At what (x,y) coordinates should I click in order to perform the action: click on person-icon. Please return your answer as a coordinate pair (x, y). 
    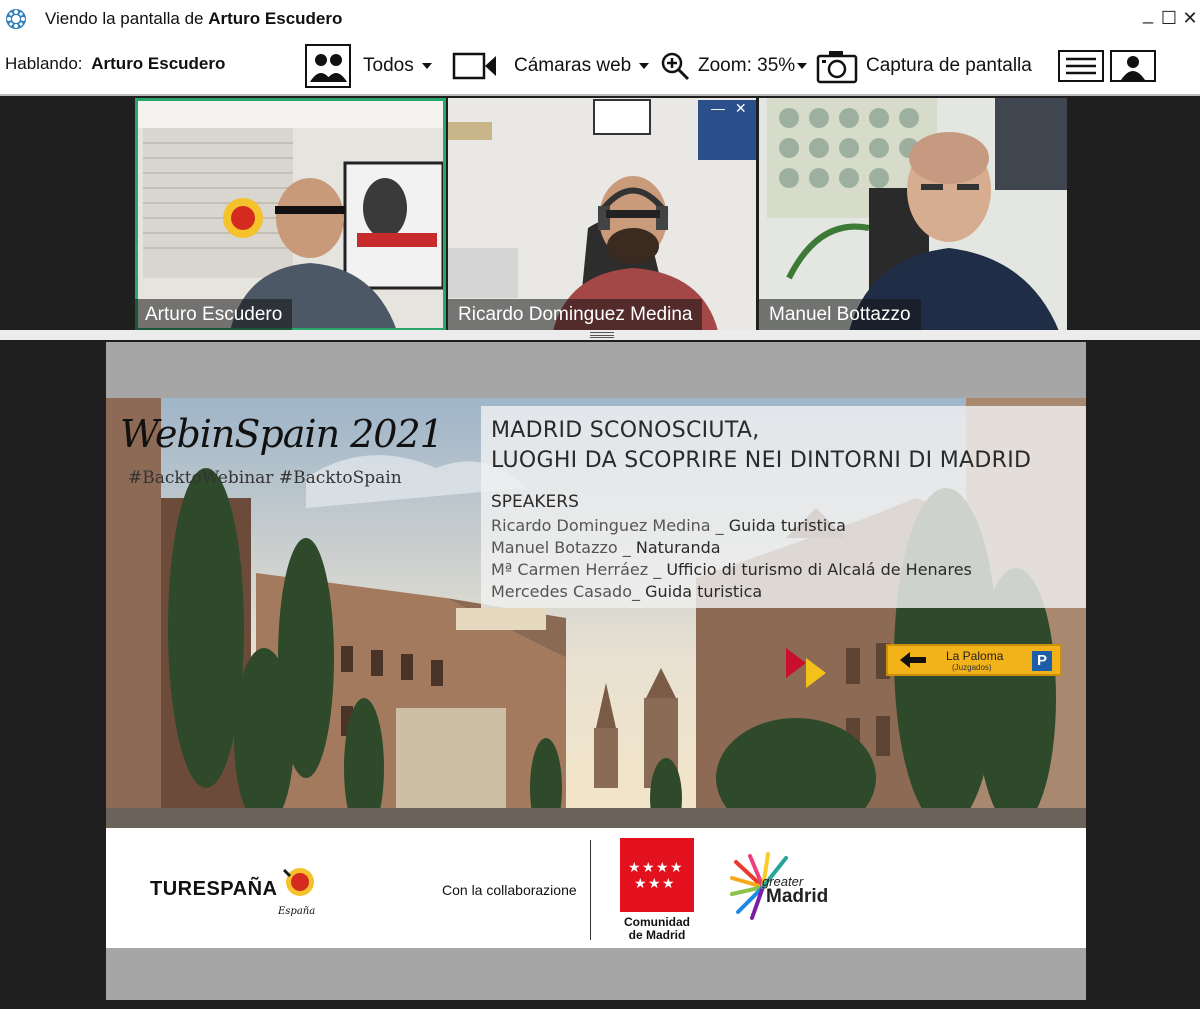
    Looking at the image, I should click on (1133, 66).